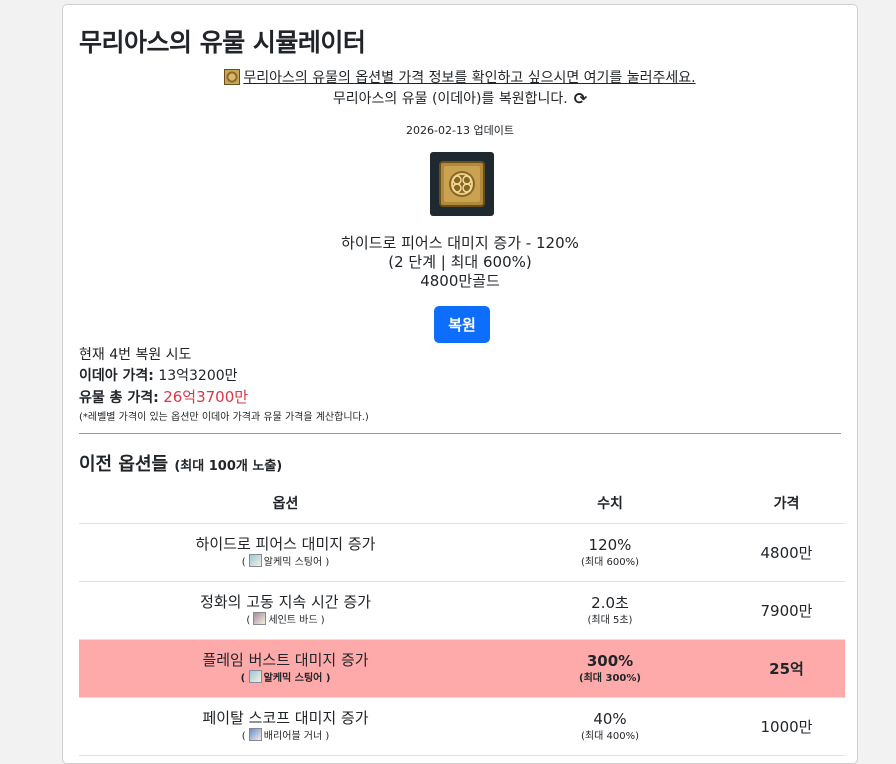 The image size is (896, 764). I want to click on current-option-name: 하이드로 피어스 대미지 증가 - 120%, so click(460, 243).